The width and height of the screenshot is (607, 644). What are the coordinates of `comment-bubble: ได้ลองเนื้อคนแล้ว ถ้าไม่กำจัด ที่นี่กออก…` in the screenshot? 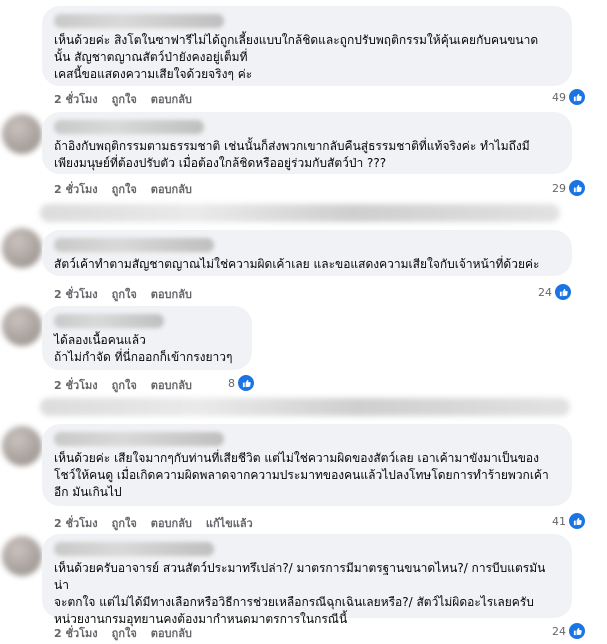 It's located at (147, 338).